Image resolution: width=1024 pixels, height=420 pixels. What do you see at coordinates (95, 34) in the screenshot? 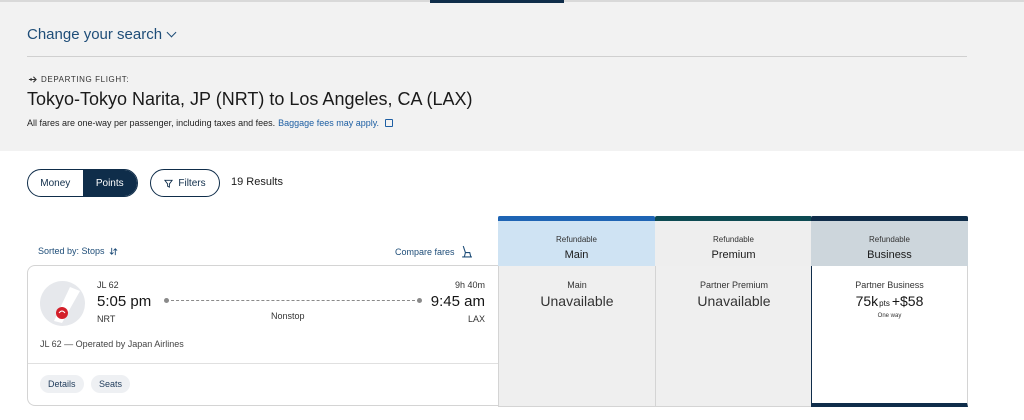
I see `change-search-label: Change your search` at bounding box center [95, 34].